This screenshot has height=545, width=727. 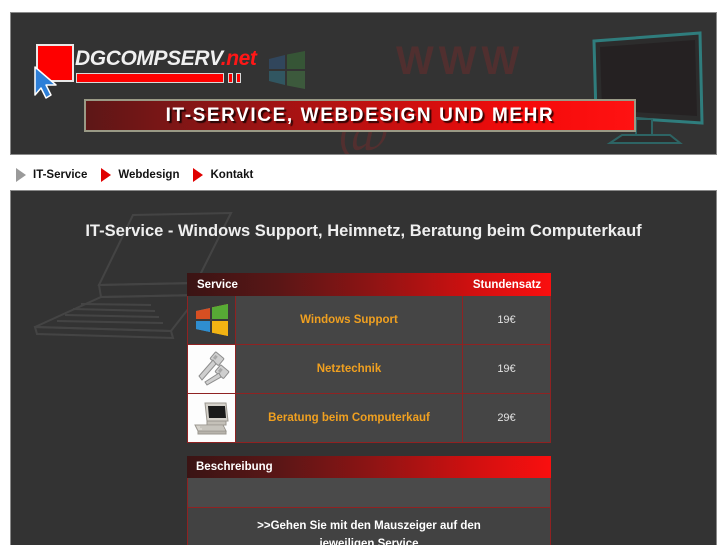 What do you see at coordinates (238, 78) in the screenshot?
I see `logo-red-bar-short` at bounding box center [238, 78].